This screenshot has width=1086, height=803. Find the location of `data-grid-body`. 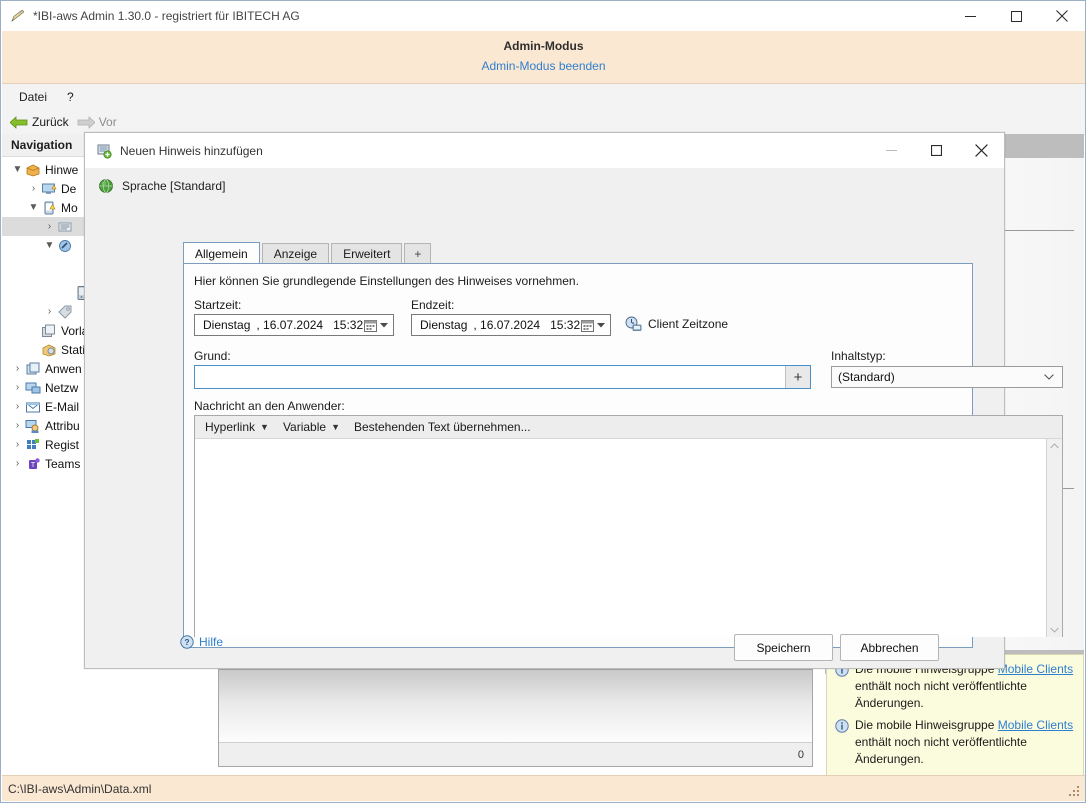

data-grid-body is located at coordinates (515, 706).